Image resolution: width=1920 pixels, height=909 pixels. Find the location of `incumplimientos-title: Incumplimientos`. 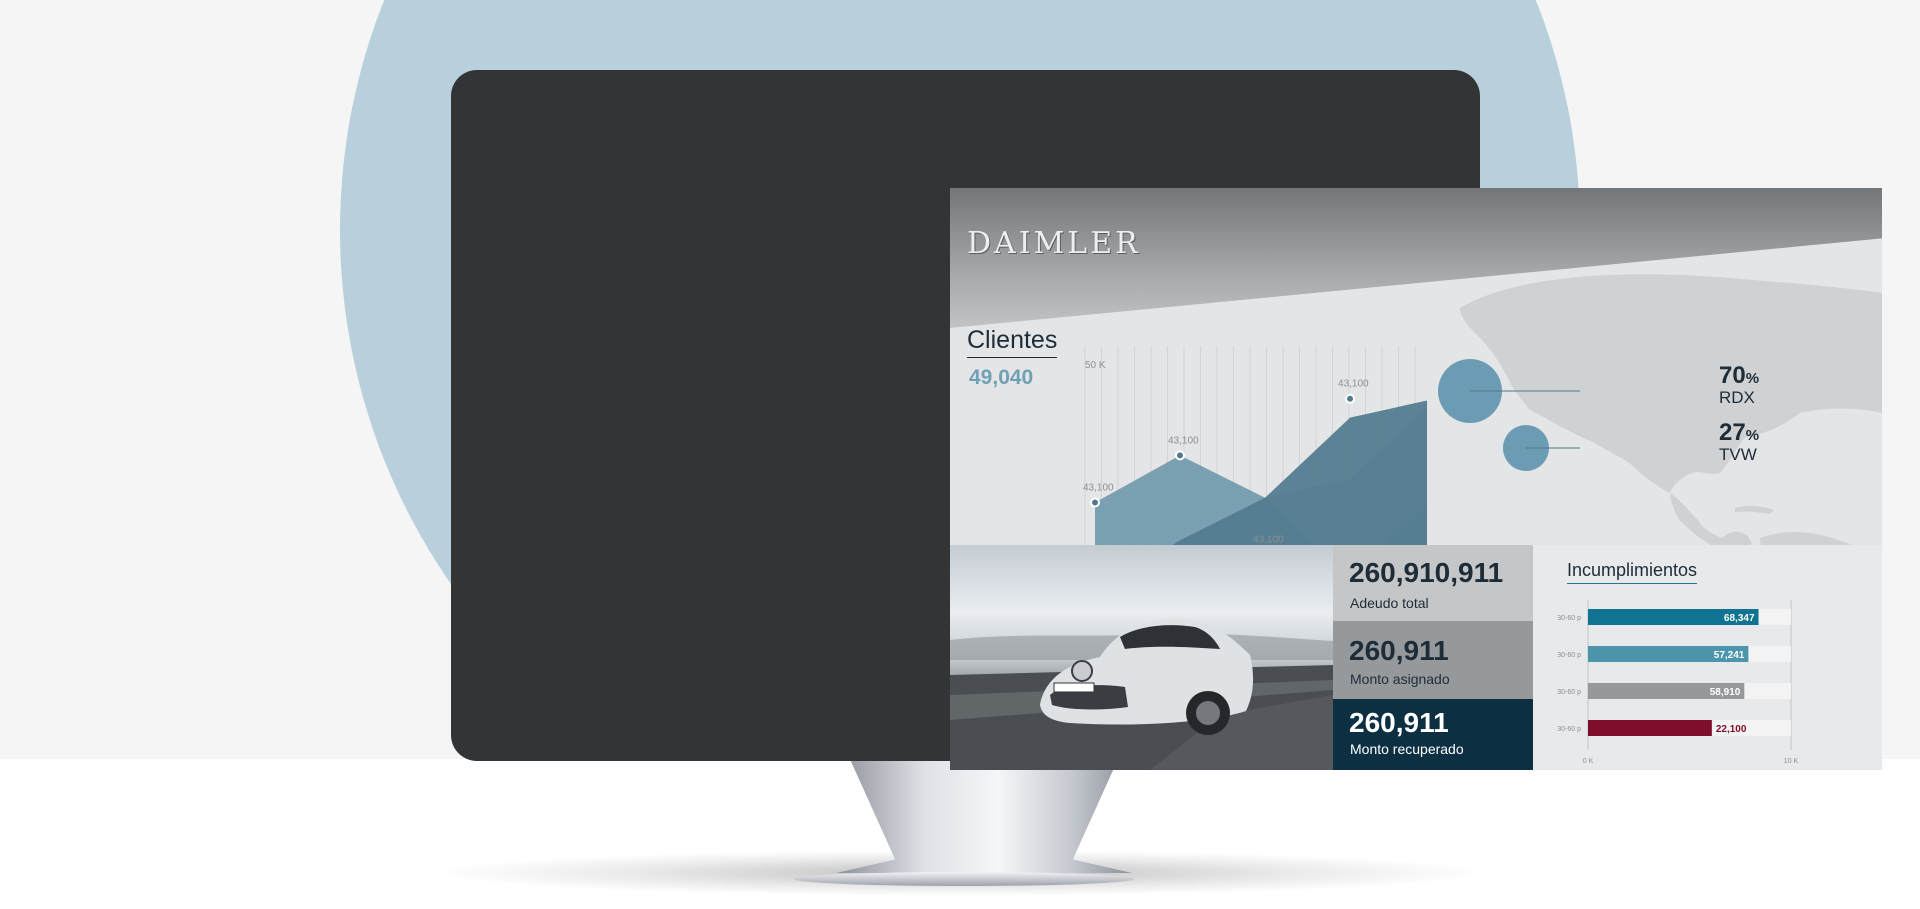

incumplimientos-title: Incumplimientos is located at coordinates (1632, 572).